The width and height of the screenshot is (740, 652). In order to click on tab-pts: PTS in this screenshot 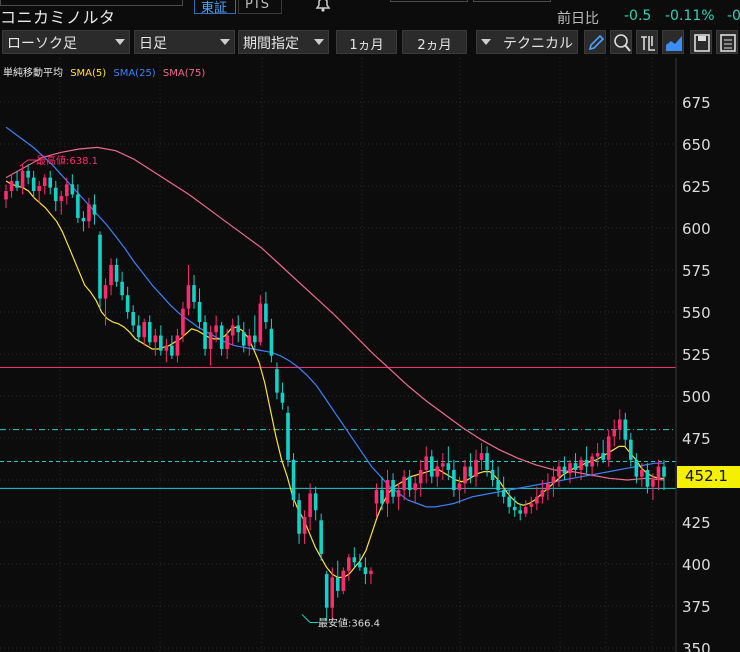, I will do `click(260, 7)`.